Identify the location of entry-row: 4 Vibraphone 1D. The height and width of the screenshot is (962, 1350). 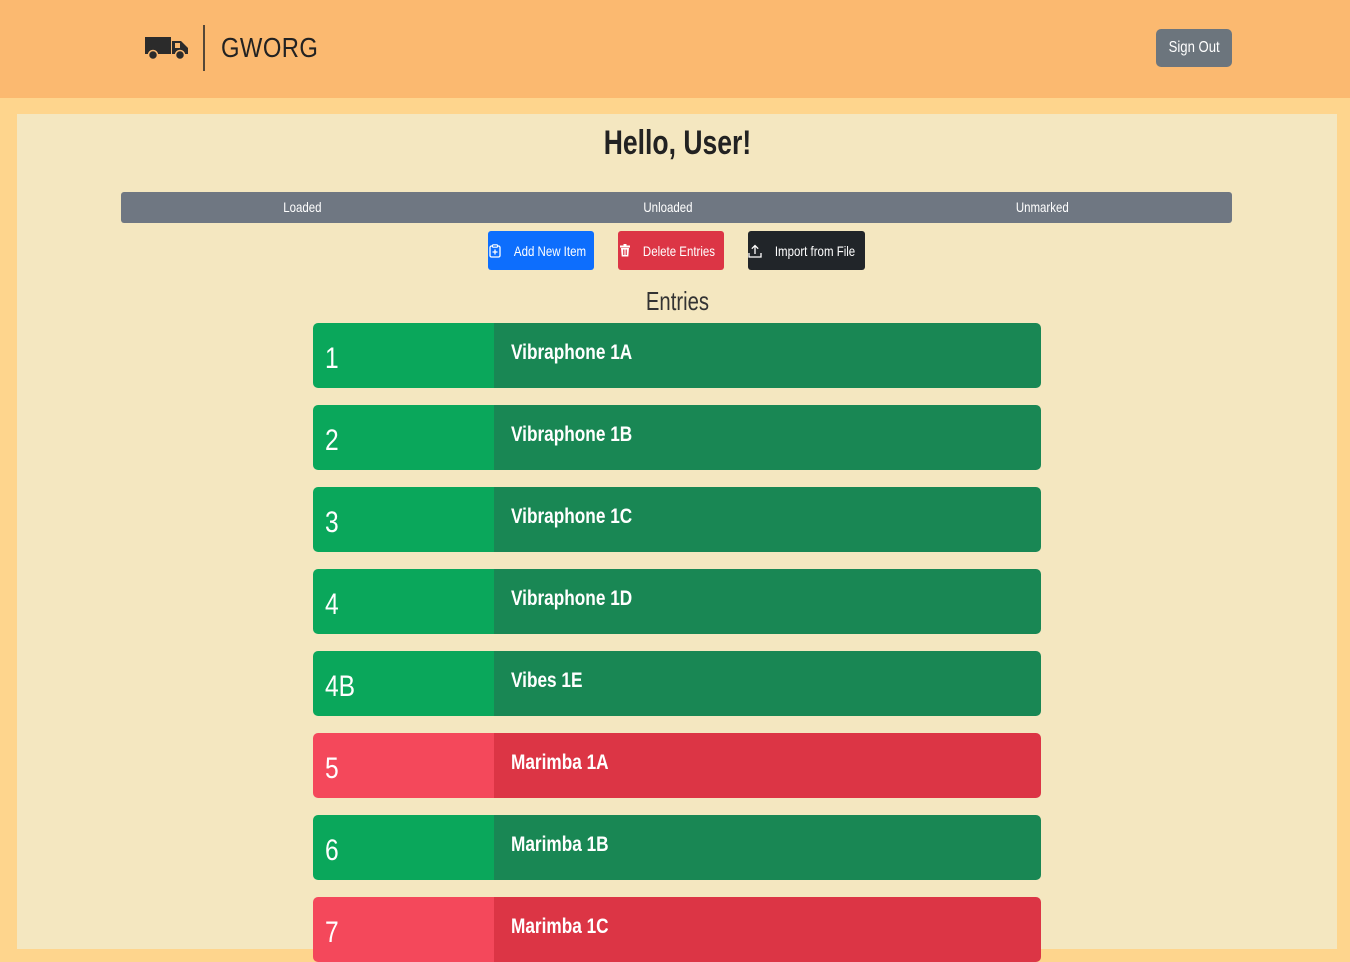
(677, 601).